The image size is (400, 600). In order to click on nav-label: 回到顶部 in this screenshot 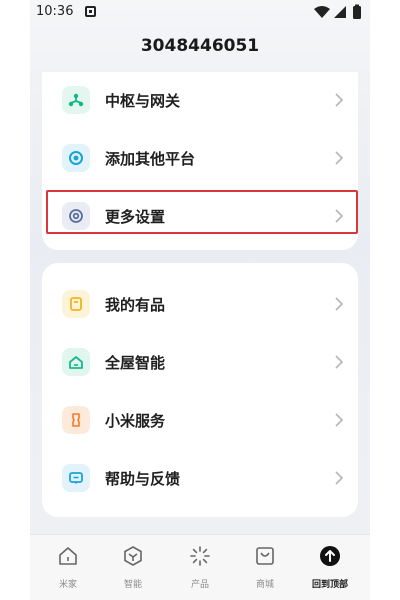, I will do `click(329, 585)`.